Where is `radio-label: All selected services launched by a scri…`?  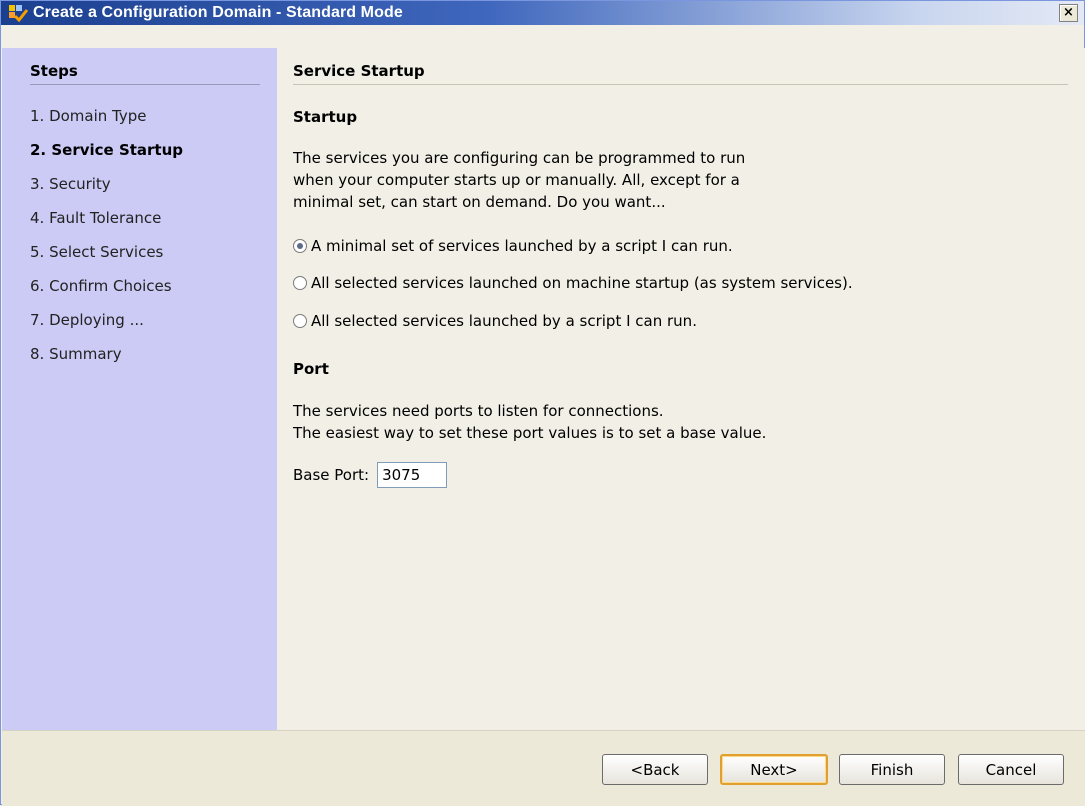 radio-label: All selected services launched by a scri… is located at coordinates (504, 321).